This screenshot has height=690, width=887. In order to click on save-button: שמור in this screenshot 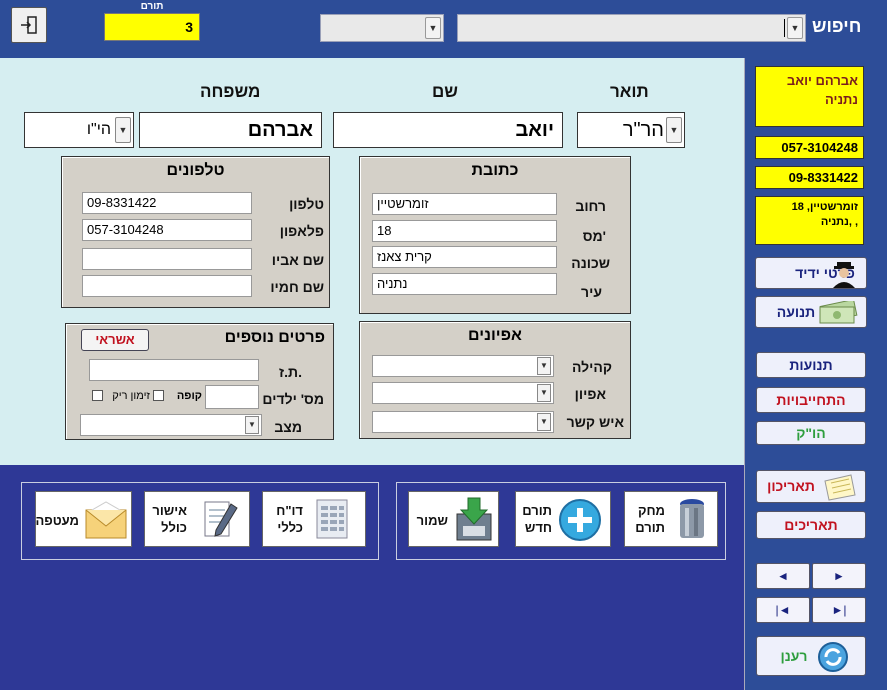, I will do `click(453, 519)`.